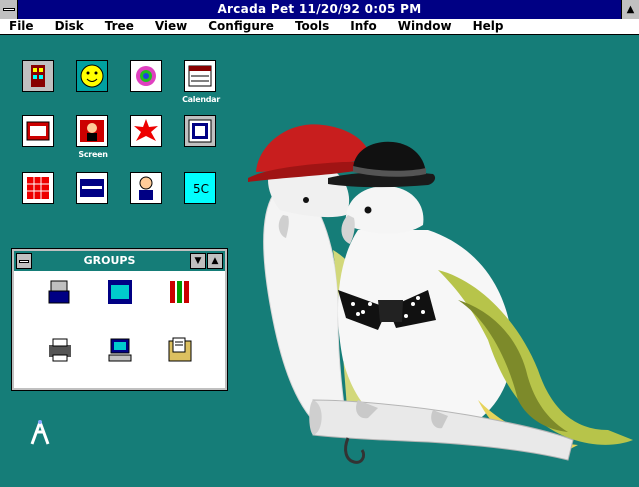  I want to click on building-icon, so click(38, 76).